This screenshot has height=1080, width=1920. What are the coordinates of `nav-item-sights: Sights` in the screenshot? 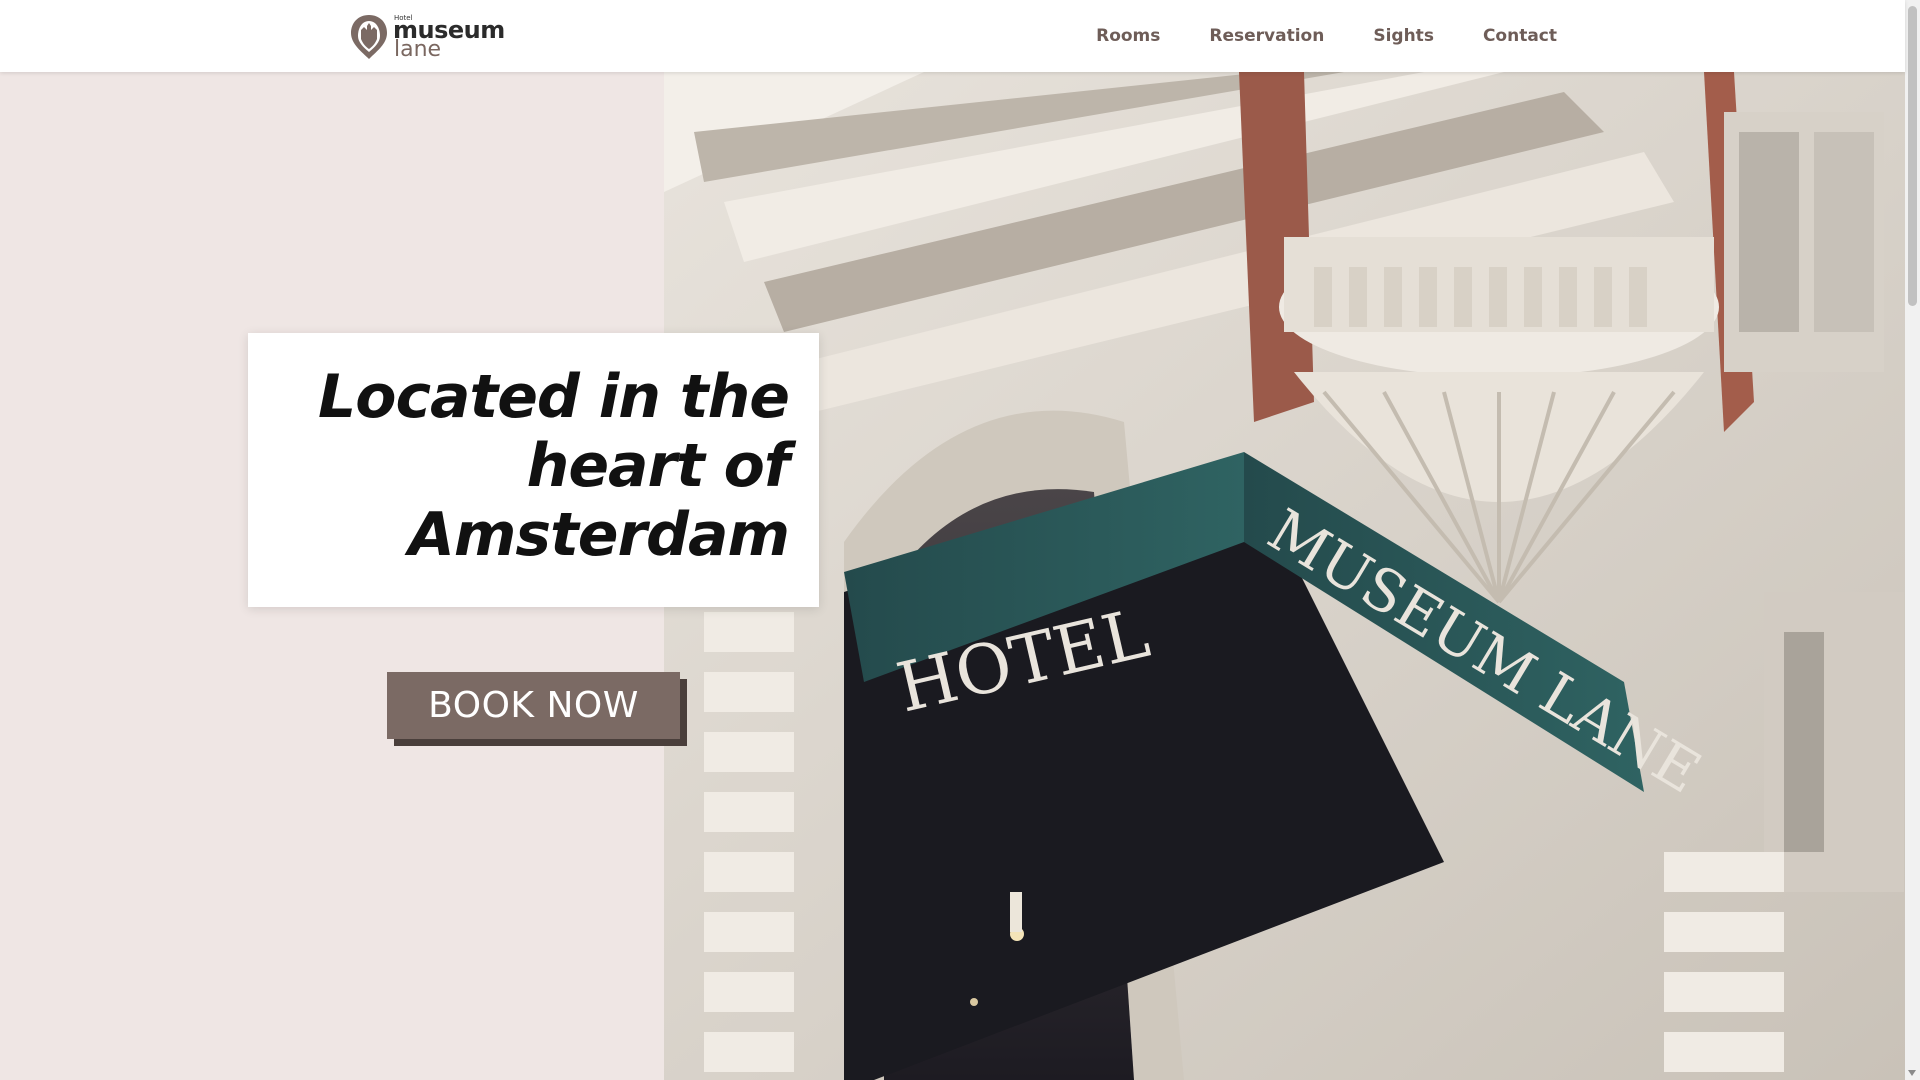 It's located at (1403, 36).